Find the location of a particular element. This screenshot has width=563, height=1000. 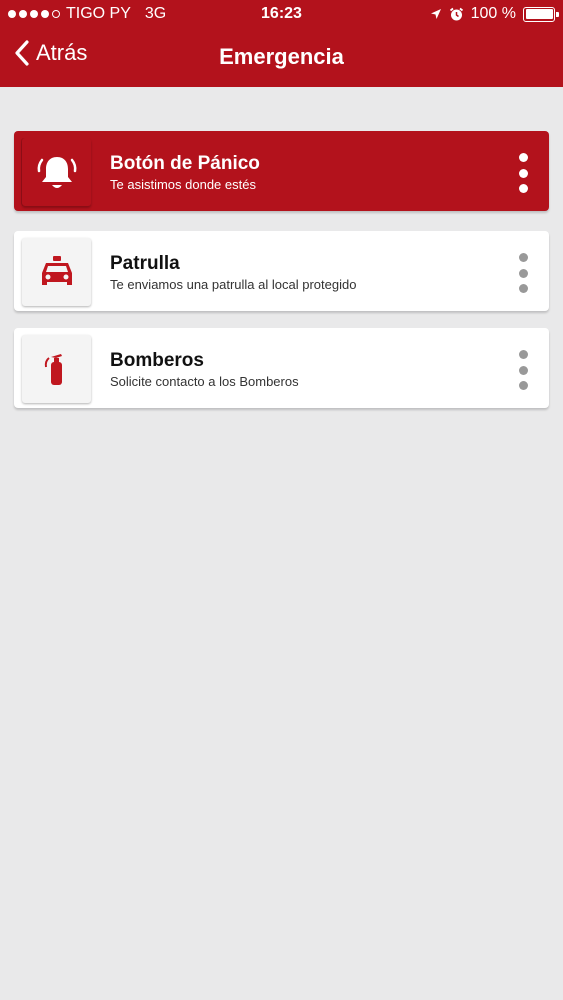

firefighters-icon-box is located at coordinates (56, 369).